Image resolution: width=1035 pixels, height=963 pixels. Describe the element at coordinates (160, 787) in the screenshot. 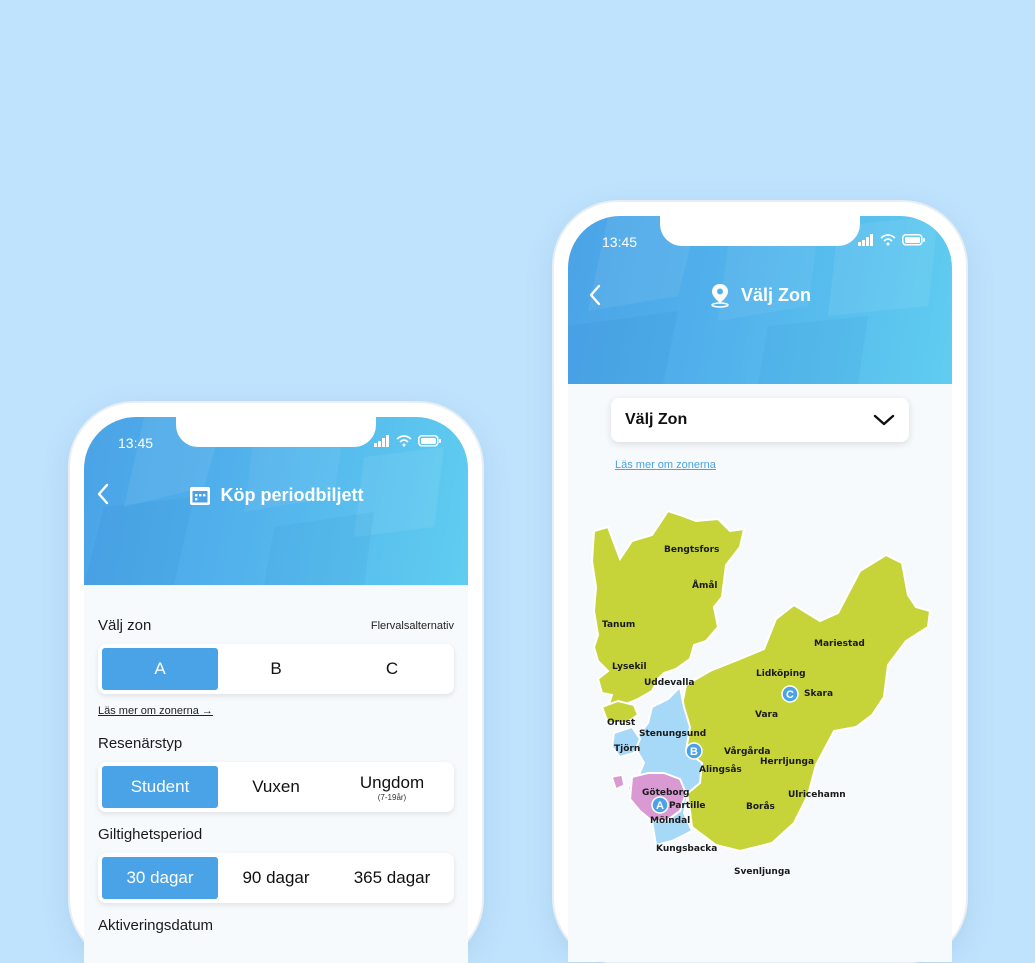

I see `traveler-option-student: Student` at that location.